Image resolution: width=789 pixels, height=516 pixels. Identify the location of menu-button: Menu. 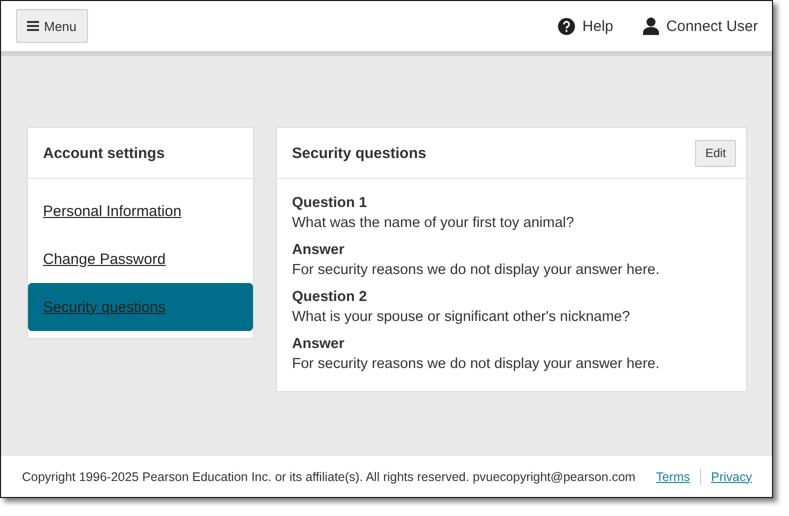
(52, 26).